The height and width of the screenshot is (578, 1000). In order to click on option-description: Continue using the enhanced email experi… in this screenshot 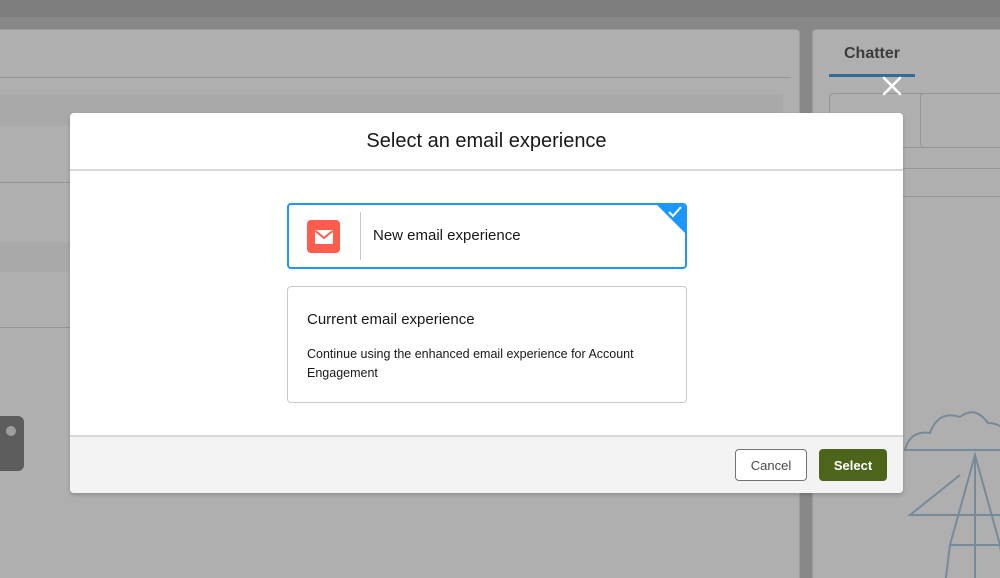, I will do `click(470, 363)`.